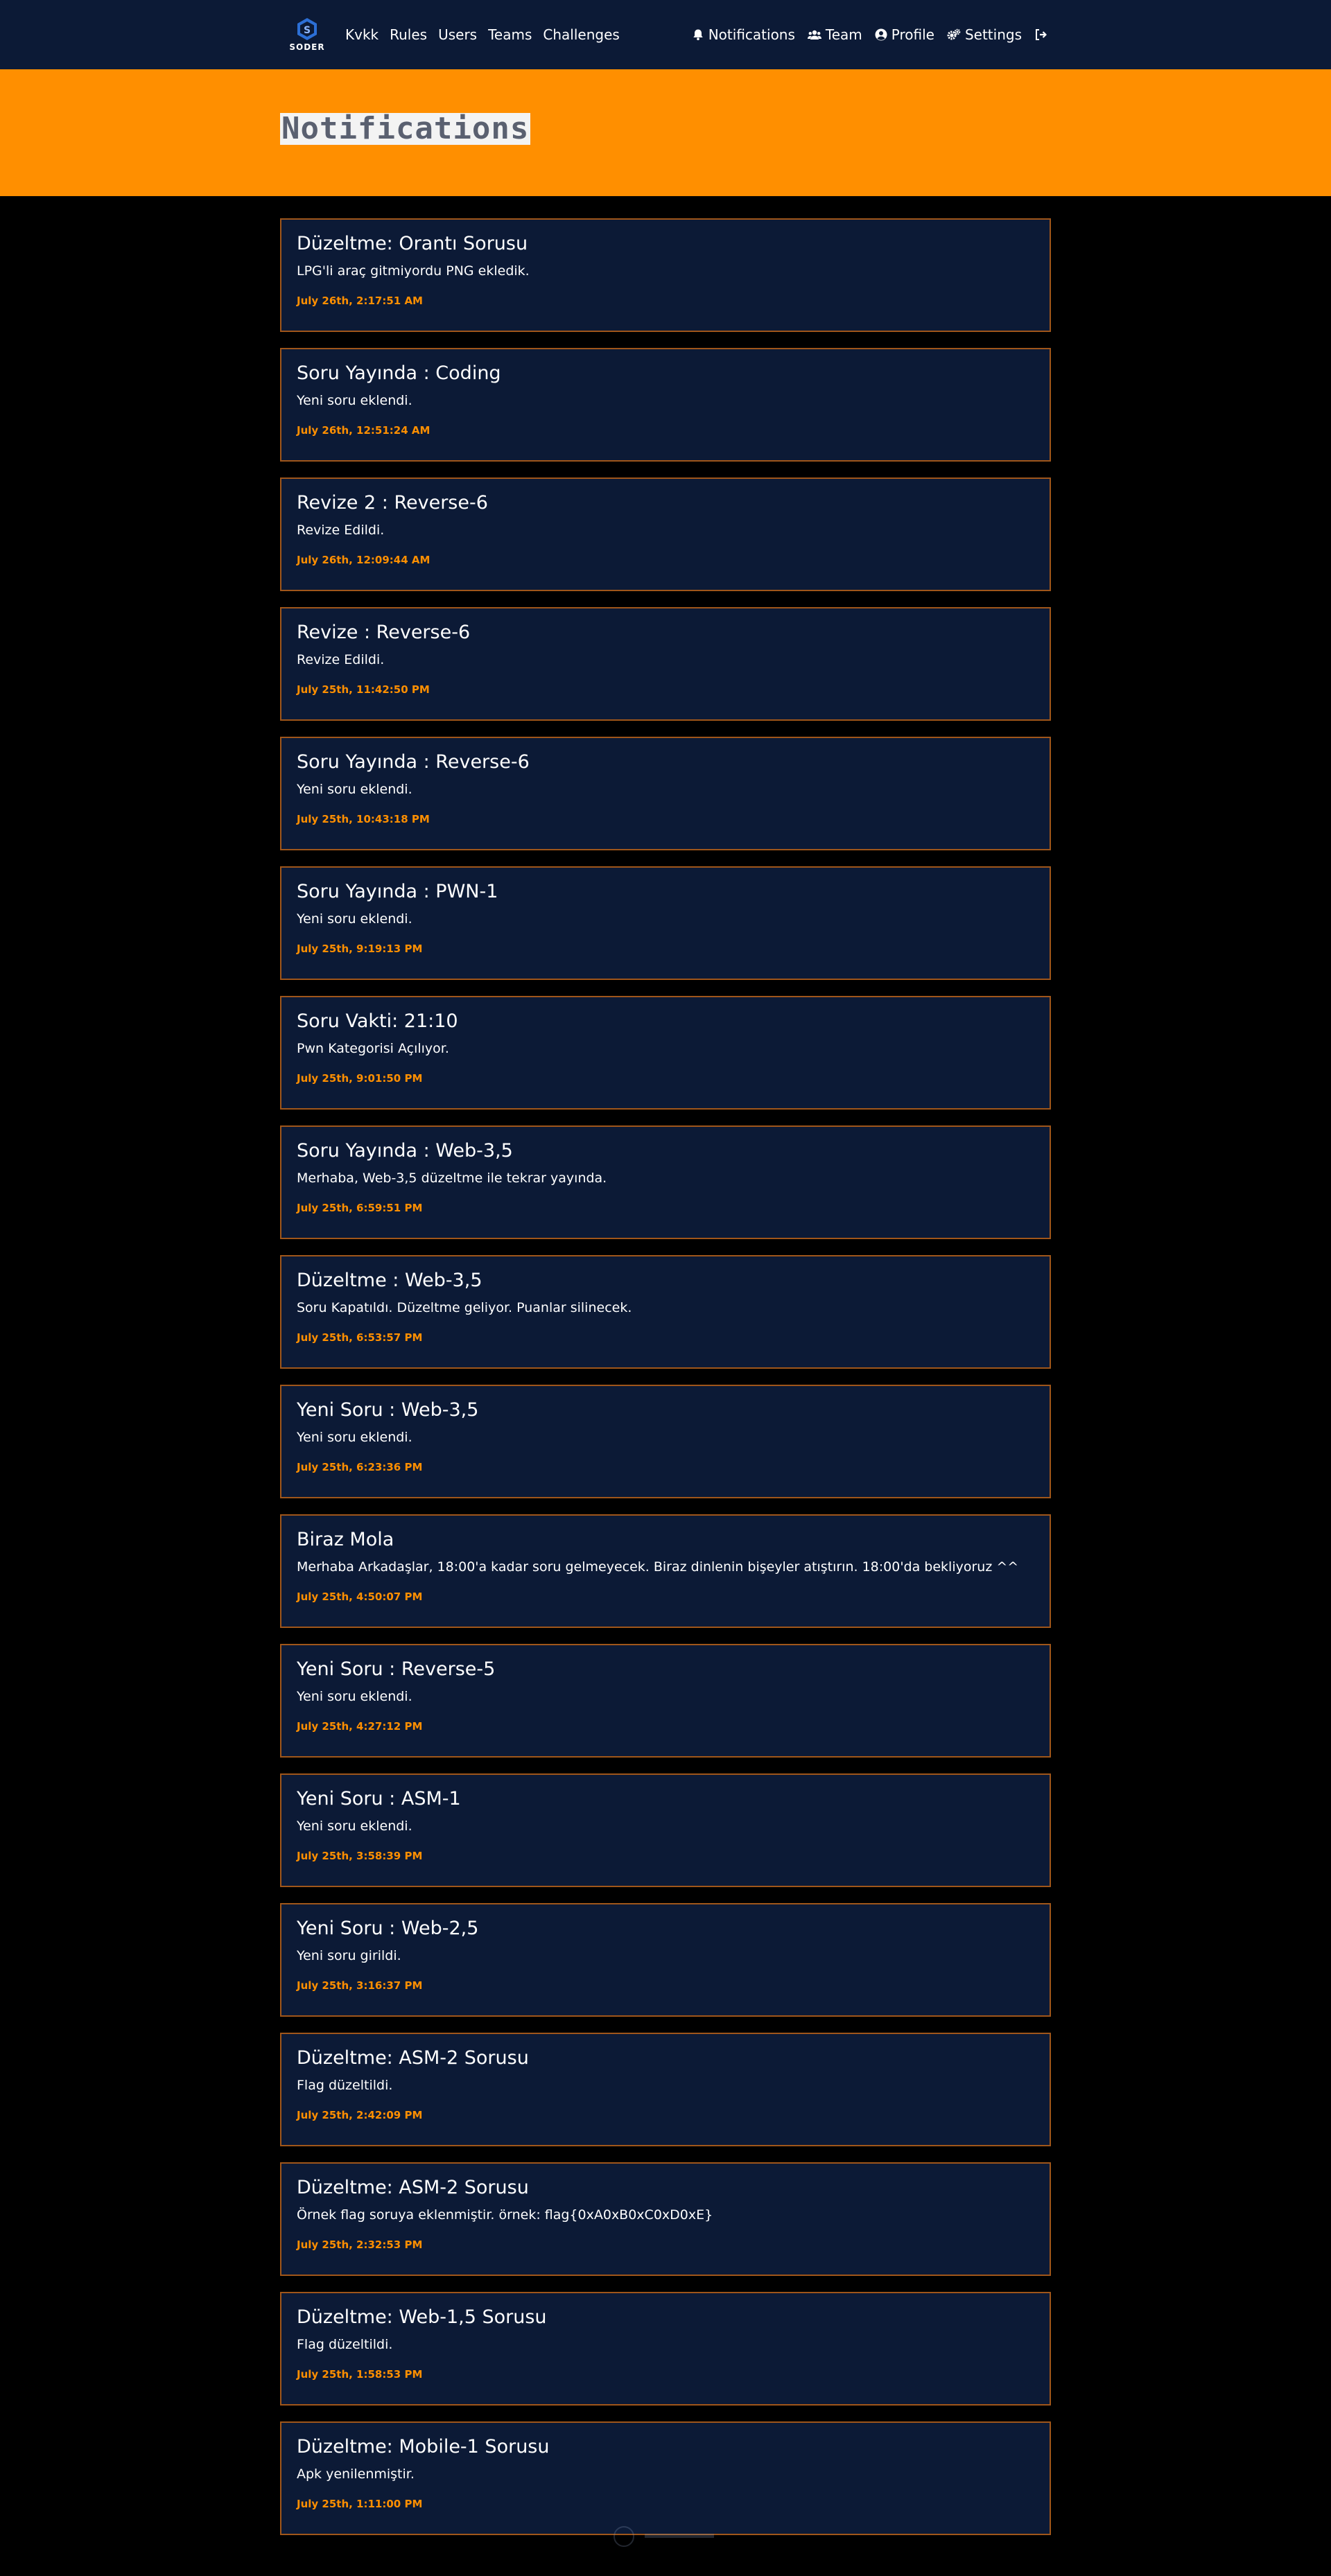 The height and width of the screenshot is (2576, 1331). What do you see at coordinates (388, 1928) in the screenshot?
I see `notification-title: Yeni Soru : Web-2,5` at bounding box center [388, 1928].